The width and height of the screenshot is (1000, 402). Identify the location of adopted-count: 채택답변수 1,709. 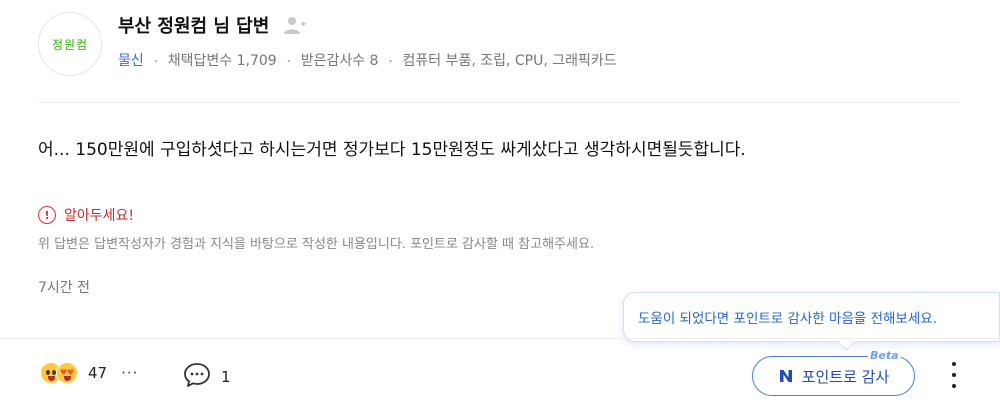
(222, 61).